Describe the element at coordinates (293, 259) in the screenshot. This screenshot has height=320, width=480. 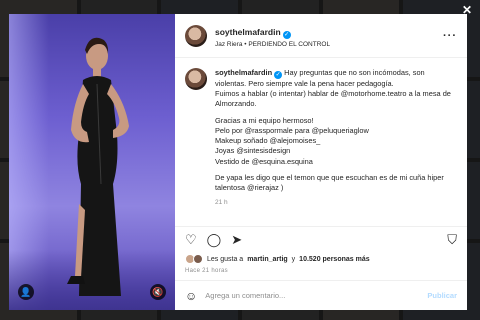
I see `likes-mid: y` at that location.